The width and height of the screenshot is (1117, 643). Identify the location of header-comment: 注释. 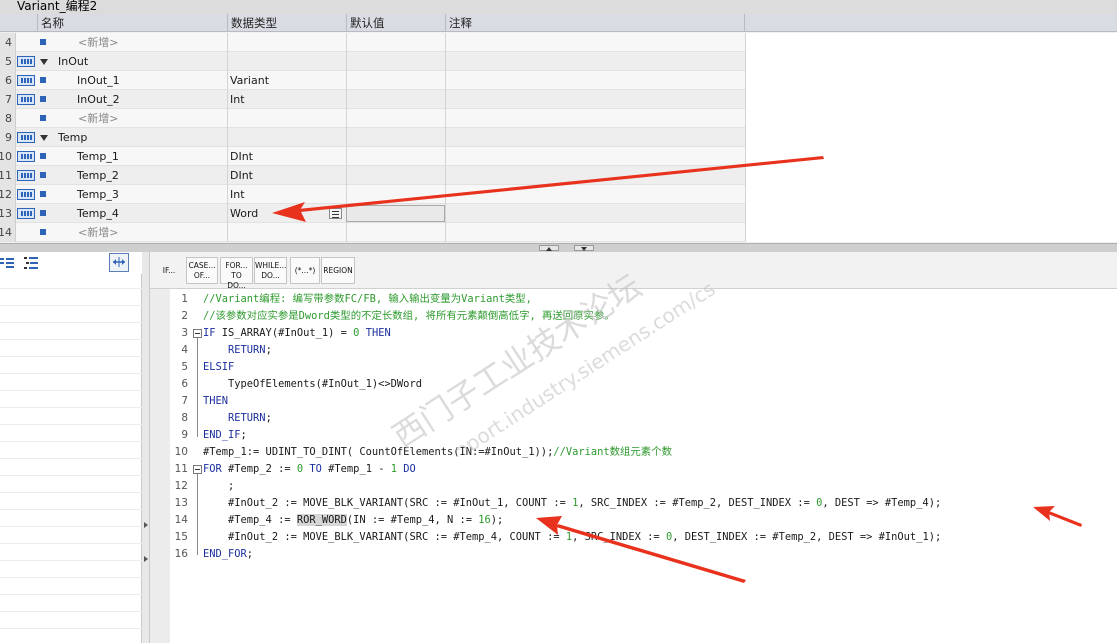
(595, 23).